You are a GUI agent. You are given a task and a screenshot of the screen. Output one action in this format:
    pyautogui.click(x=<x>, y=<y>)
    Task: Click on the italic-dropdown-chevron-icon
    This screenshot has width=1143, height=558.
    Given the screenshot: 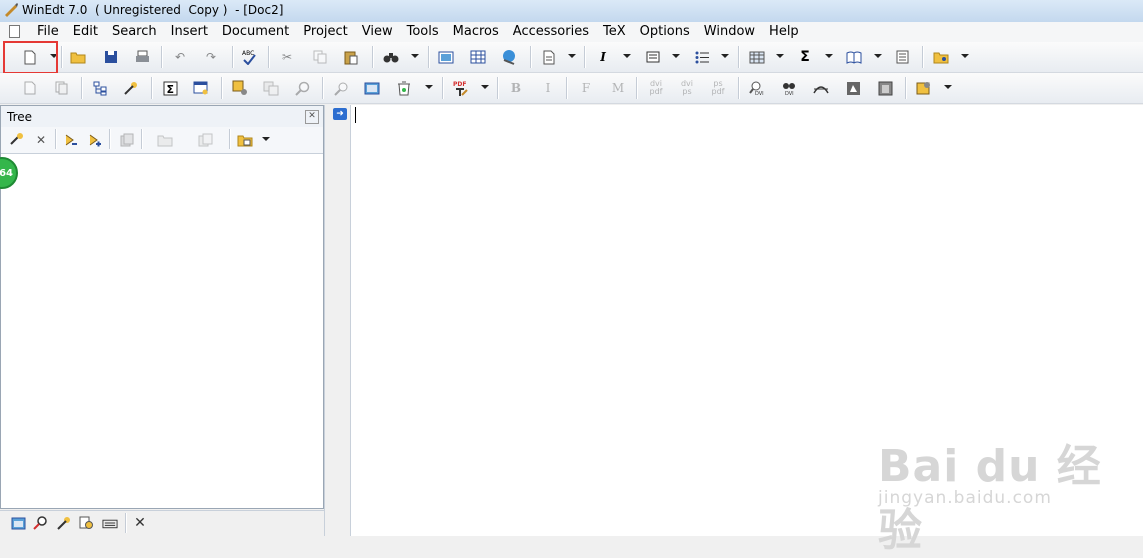 What is the action you would take?
    pyautogui.click(x=627, y=56)
    